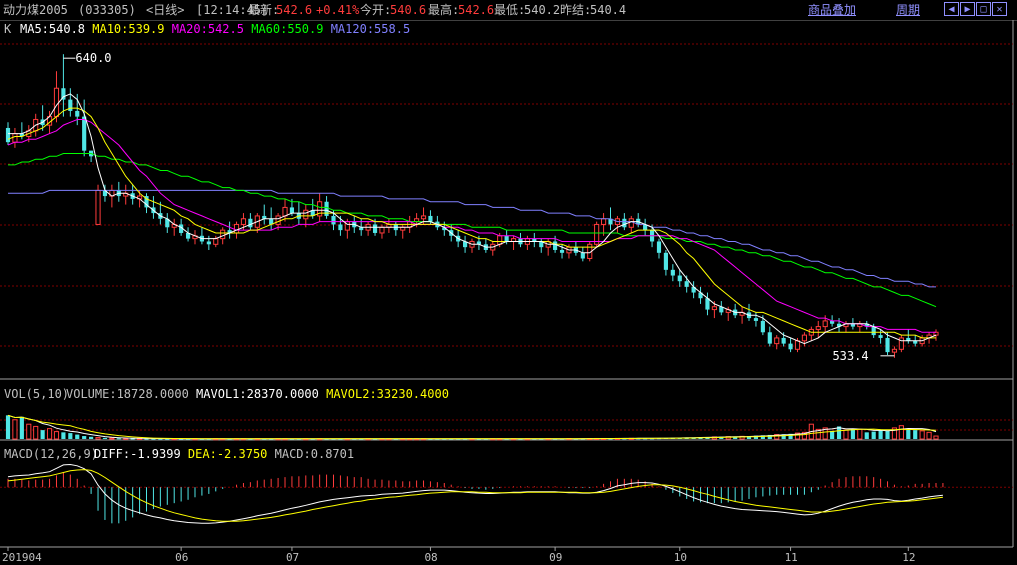  I want to click on legend-item: MA60:550.9, so click(290, 29).